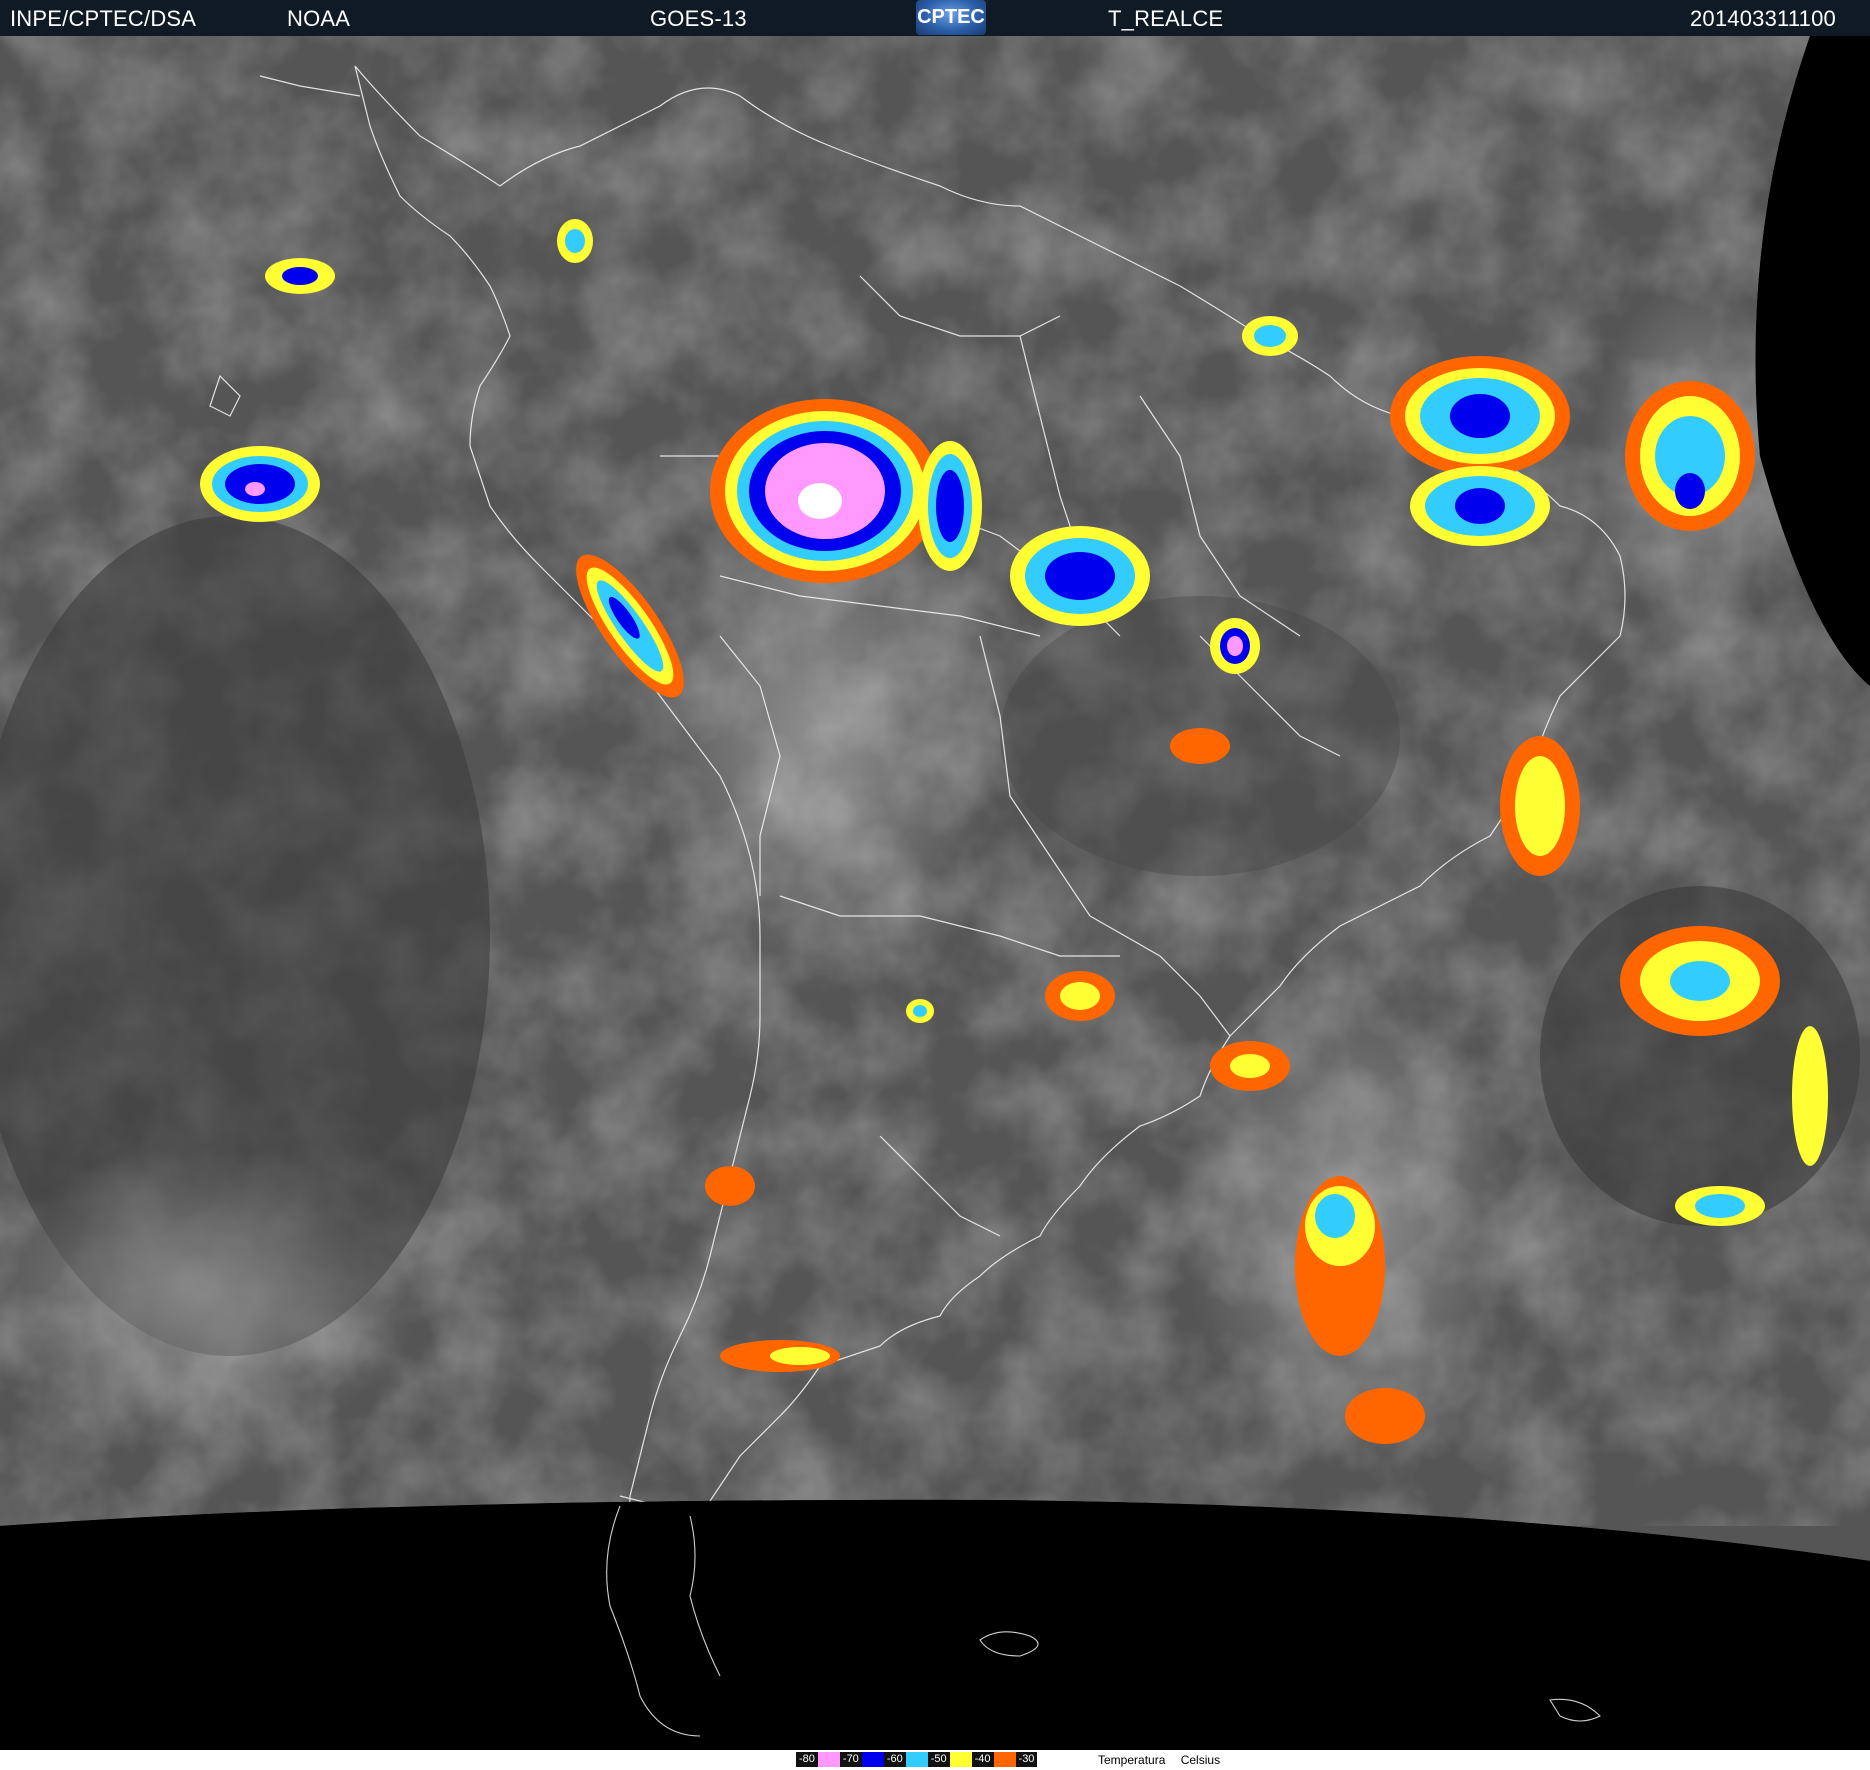  I want to click on legend-swatch-minus60, so click(916, 1759).